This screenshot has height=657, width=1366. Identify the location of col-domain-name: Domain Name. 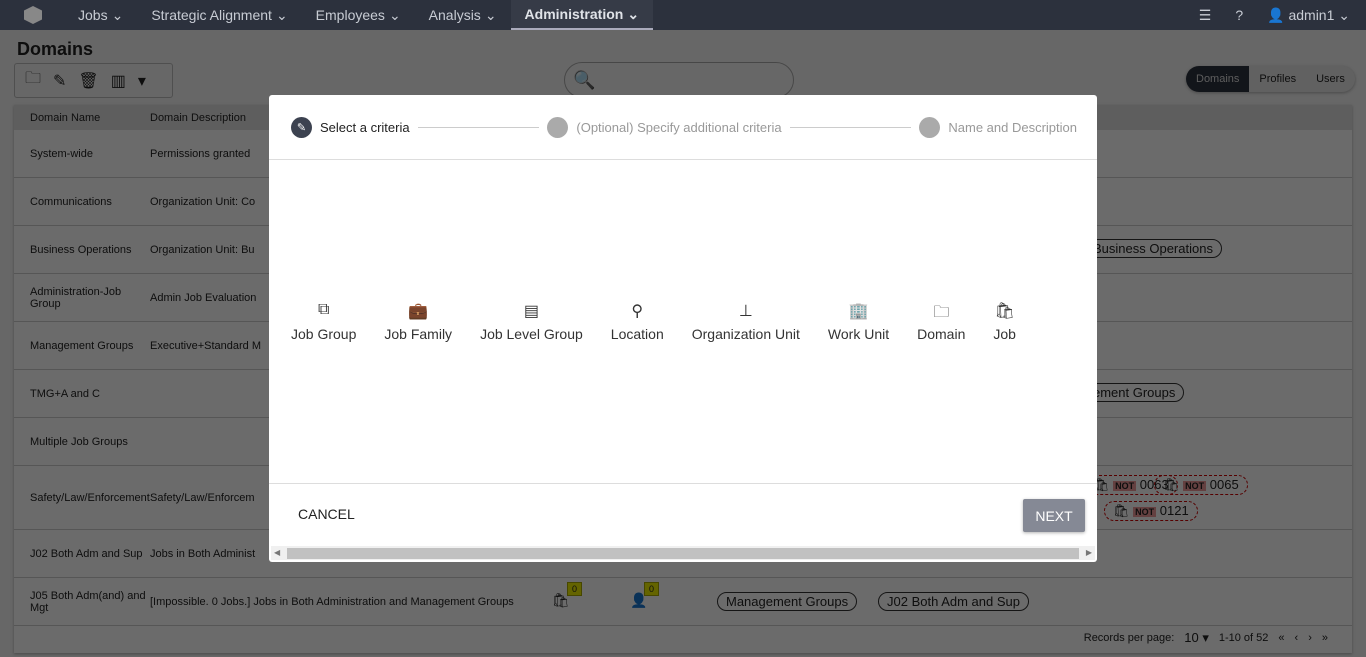
(82, 118).